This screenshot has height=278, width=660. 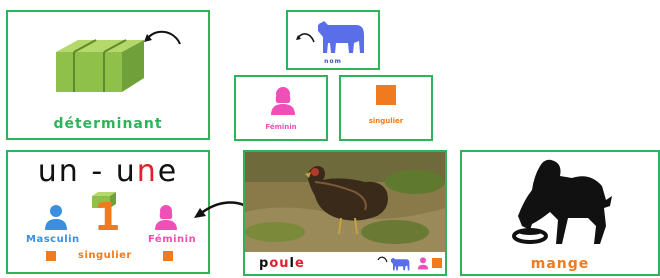 I want to click on card-poule: poule, so click(x=345, y=213).